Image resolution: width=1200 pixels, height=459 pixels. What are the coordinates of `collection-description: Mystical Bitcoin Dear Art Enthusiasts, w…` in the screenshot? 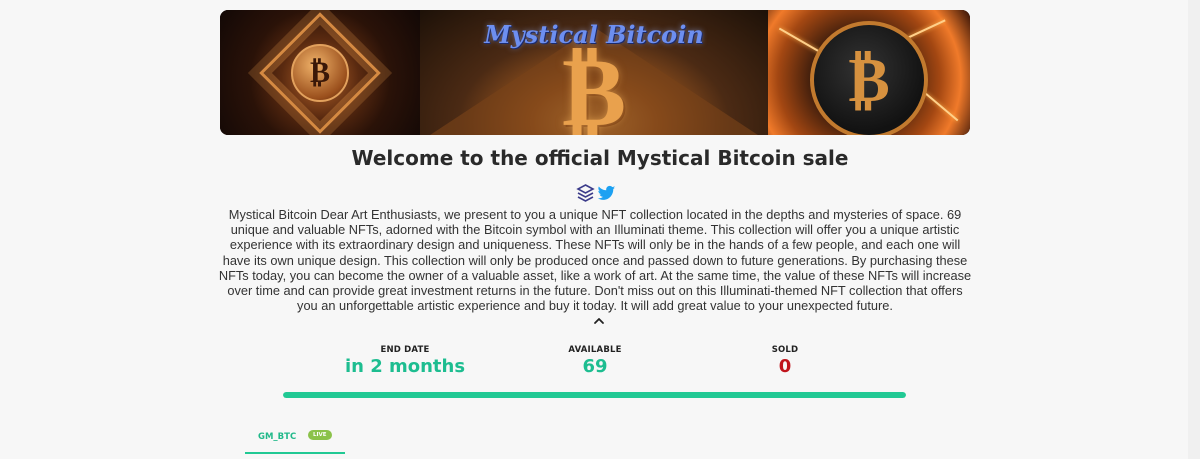 It's located at (595, 260).